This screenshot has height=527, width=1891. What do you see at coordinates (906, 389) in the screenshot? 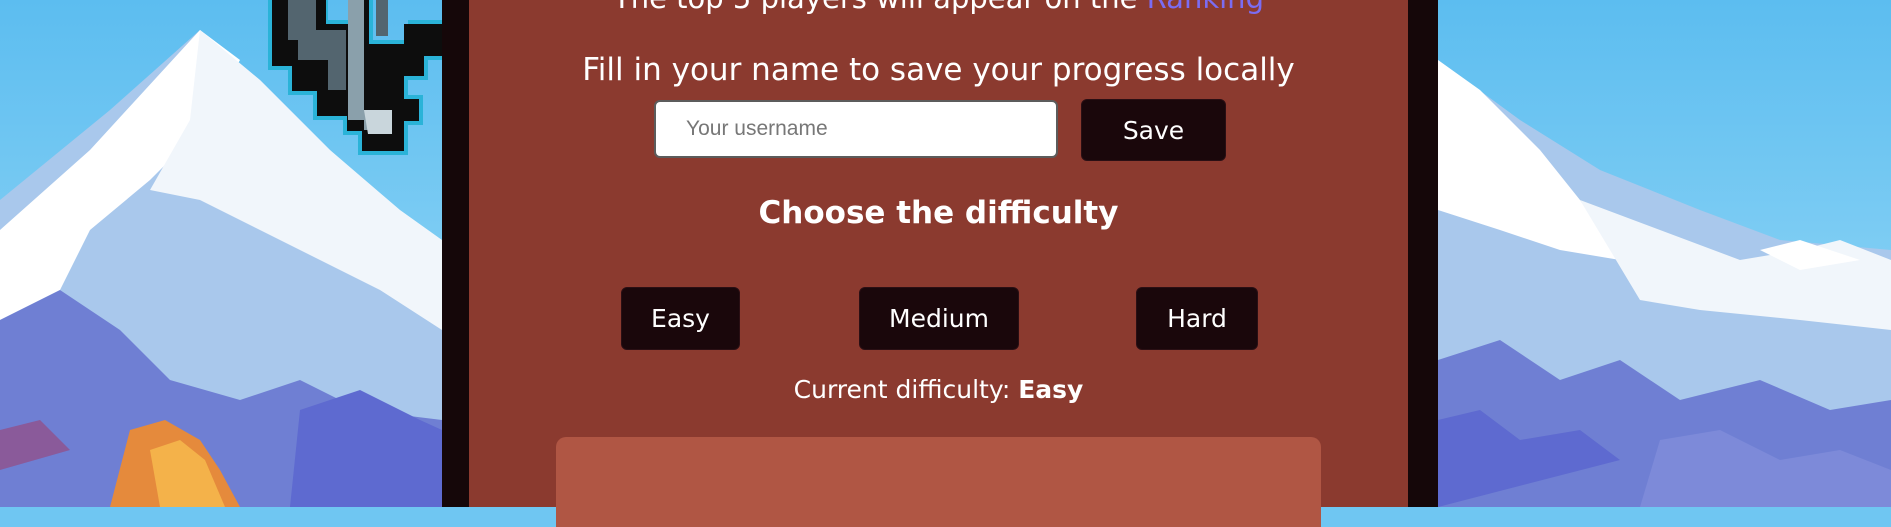
I see `current-difficulty-label: Current difficulty:` at bounding box center [906, 389].